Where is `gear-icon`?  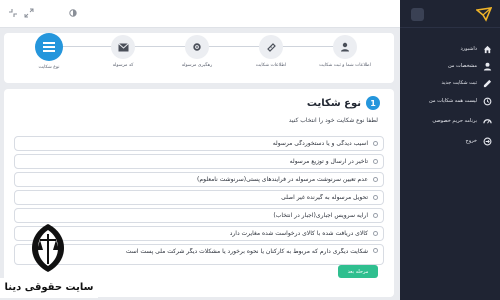
gear-icon is located at coordinates (197, 47).